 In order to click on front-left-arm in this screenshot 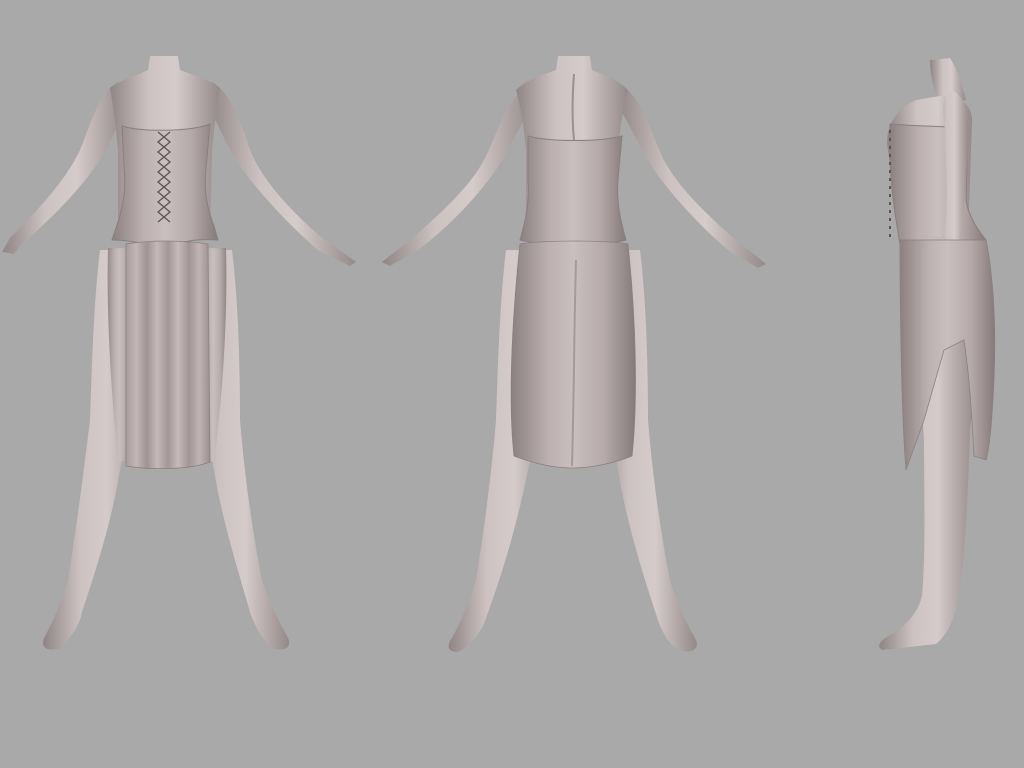, I will do `click(64, 168)`.